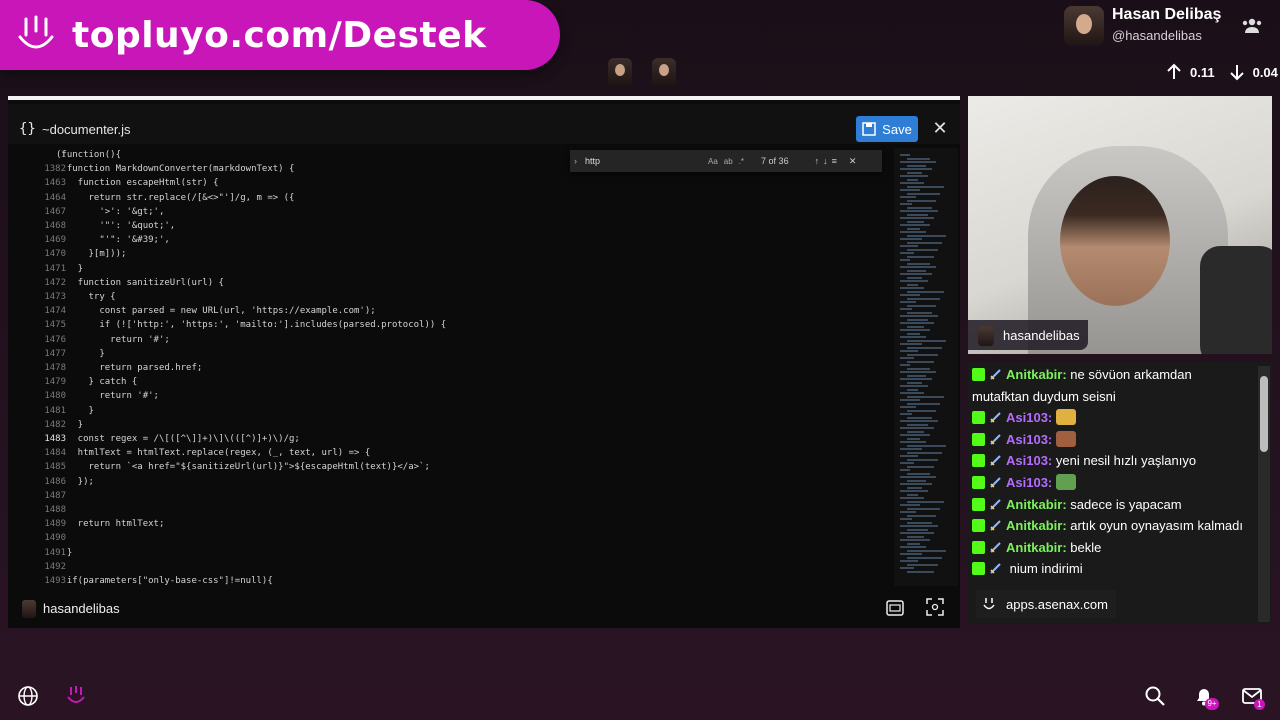 Image resolution: width=1280 pixels, height=720 pixels. Describe the element at coordinates (110, 212) in the screenshot. I see `code-line: '>': '&gt;',` at that location.